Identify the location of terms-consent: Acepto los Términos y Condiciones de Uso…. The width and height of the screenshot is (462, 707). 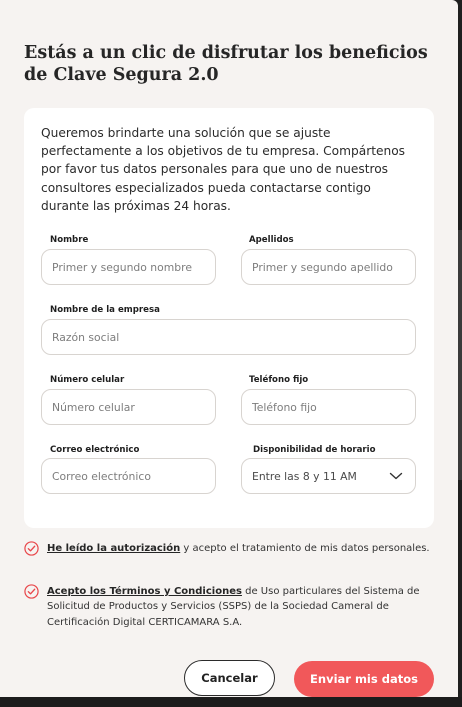
(231, 607).